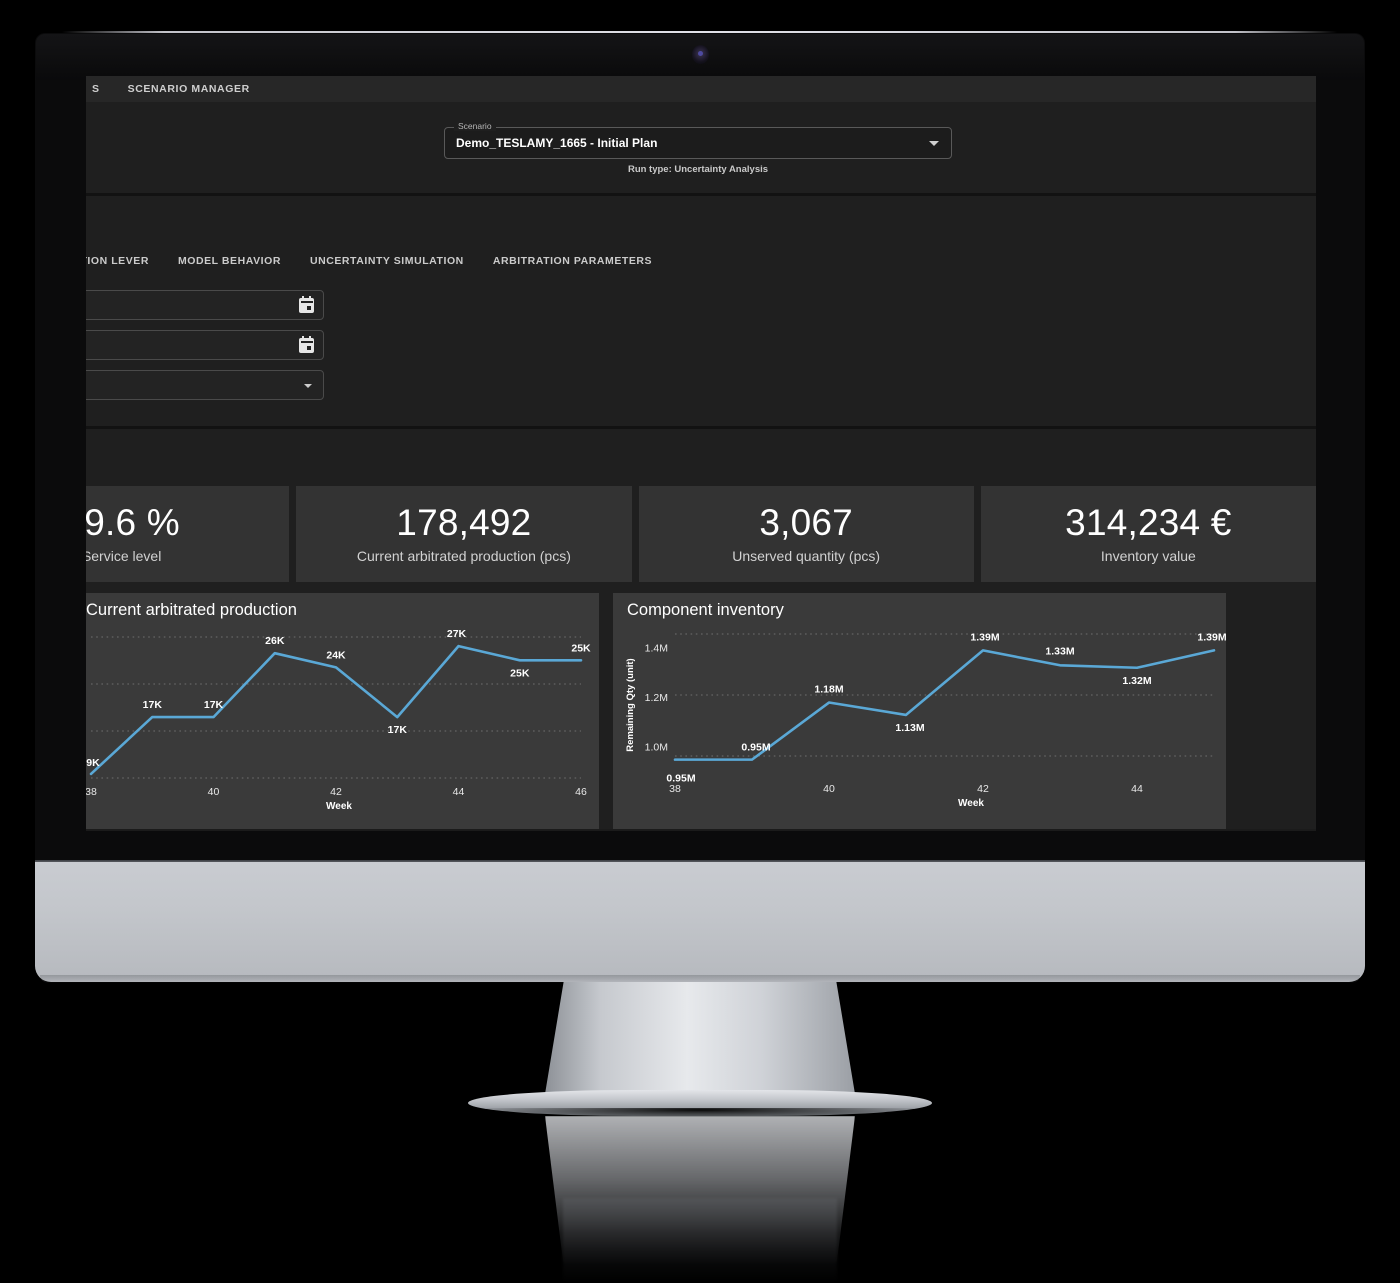 The height and width of the screenshot is (1283, 1400). Describe the element at coordinates (117, 261) in the screenshot. I see `tab-ss-action-lever: SS ACTION LEVER` at that location.